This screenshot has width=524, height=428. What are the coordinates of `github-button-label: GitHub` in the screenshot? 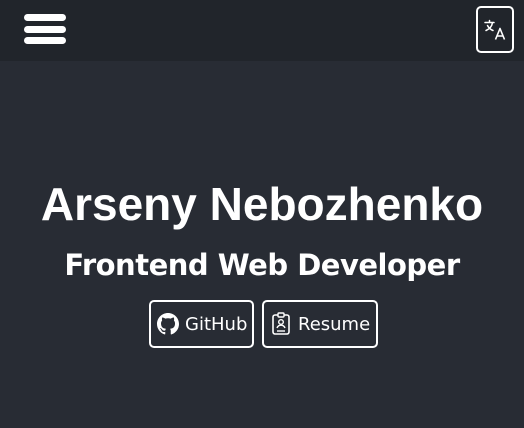 It's located at (216, 324).